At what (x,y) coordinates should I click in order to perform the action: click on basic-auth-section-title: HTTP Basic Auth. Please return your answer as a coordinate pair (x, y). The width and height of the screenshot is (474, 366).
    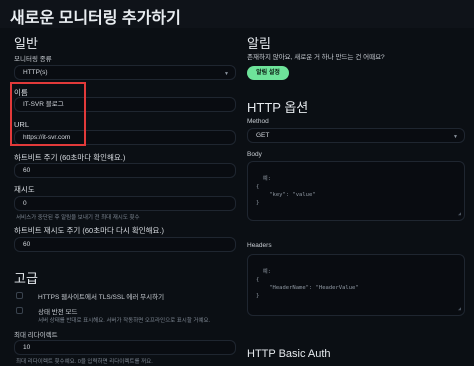
    Looking at the image, I should click on (289, 354).